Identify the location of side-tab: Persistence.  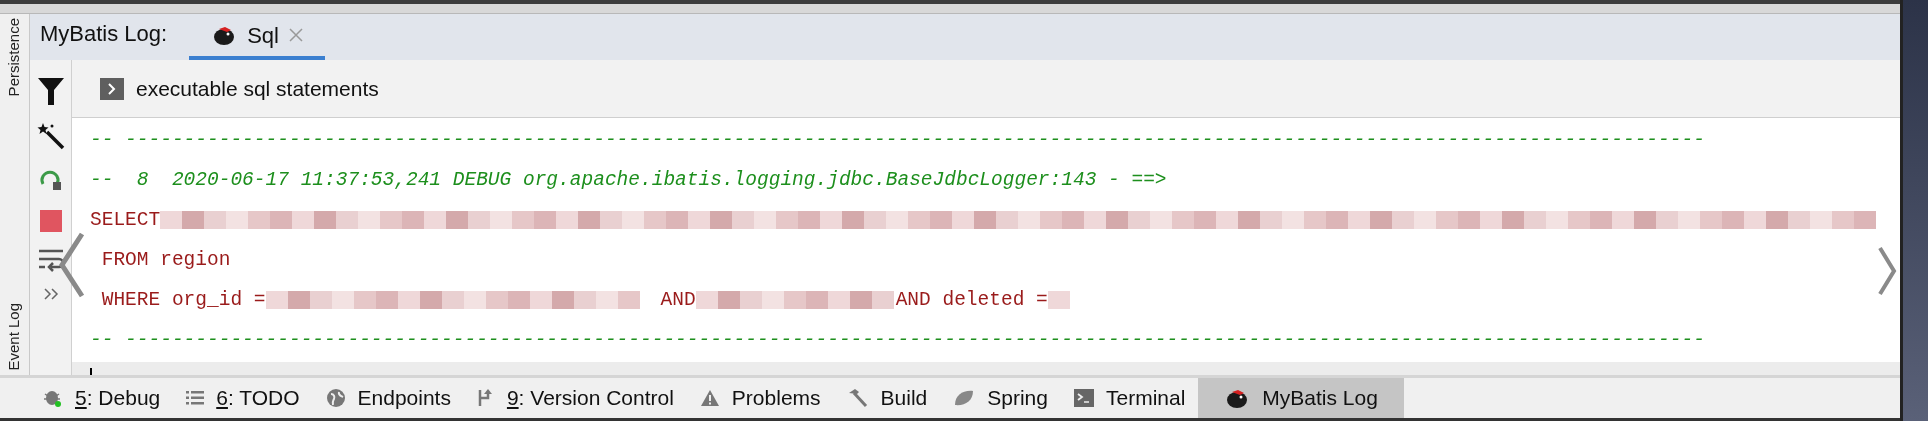
(14, 57).